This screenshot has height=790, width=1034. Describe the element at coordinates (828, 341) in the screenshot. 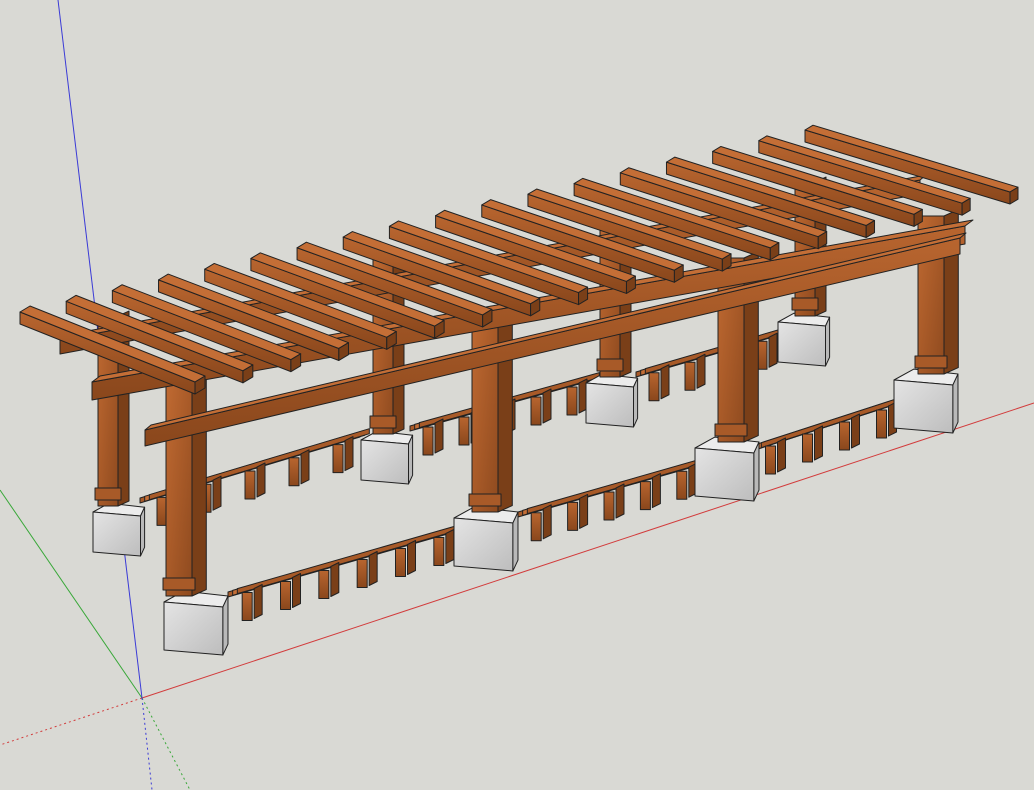

I see `back-footing-4-side` at that location.